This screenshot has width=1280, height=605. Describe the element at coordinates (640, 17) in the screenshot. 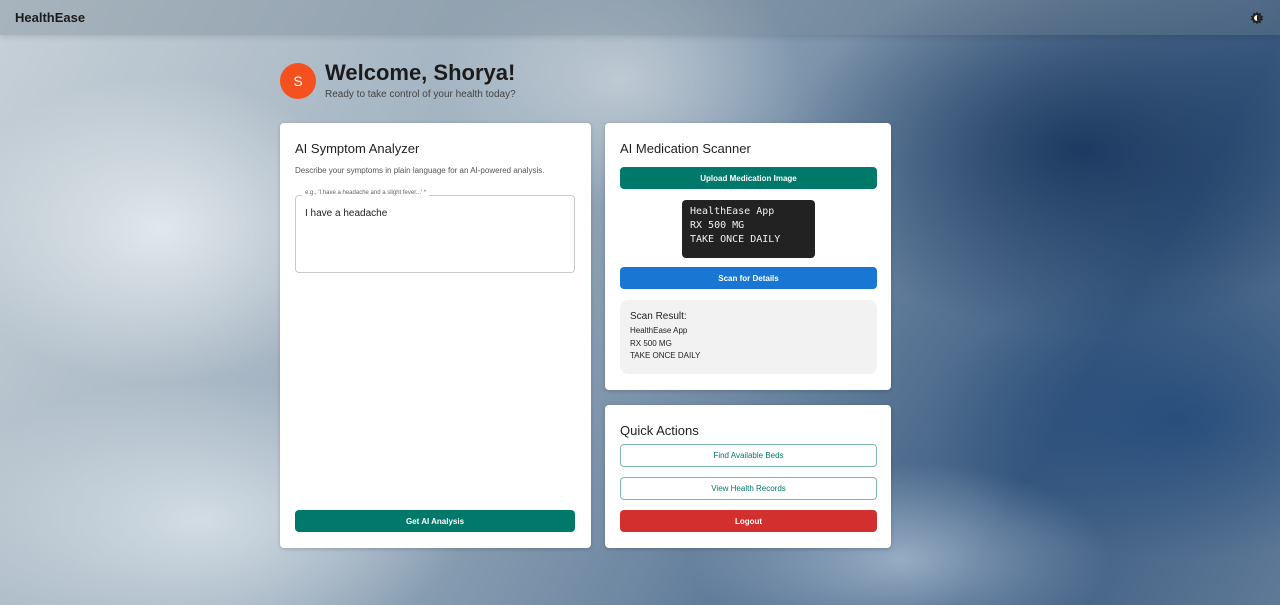

I see `top-app-bar: HealthEase` at that location.